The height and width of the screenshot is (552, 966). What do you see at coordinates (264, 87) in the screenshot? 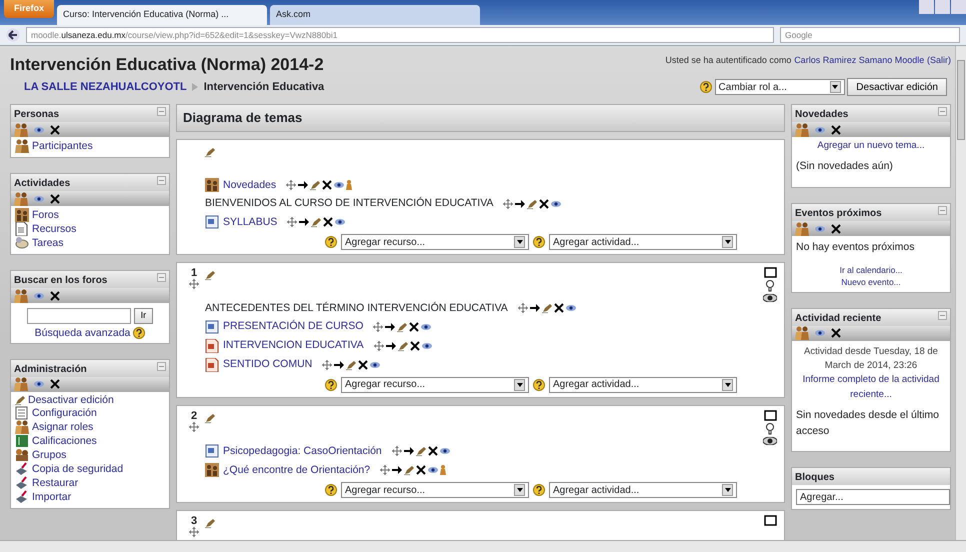
I see `breadcrumb-item: Intervención Educativa` at bounding box center [264, 87].